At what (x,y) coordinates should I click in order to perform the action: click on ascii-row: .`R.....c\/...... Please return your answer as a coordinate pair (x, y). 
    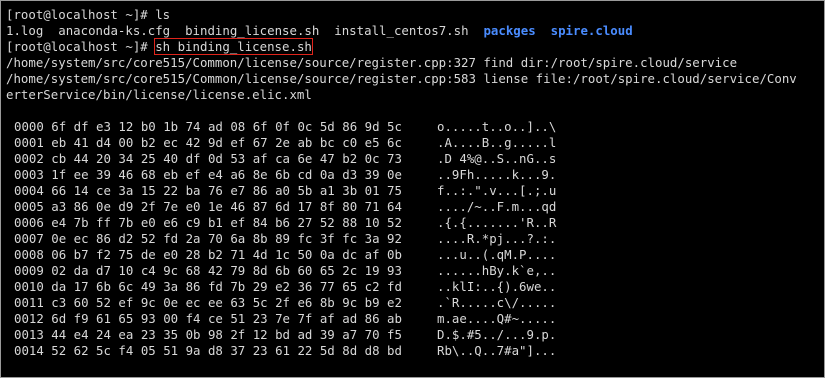
    Looking at the image, I should click on (497, 302).